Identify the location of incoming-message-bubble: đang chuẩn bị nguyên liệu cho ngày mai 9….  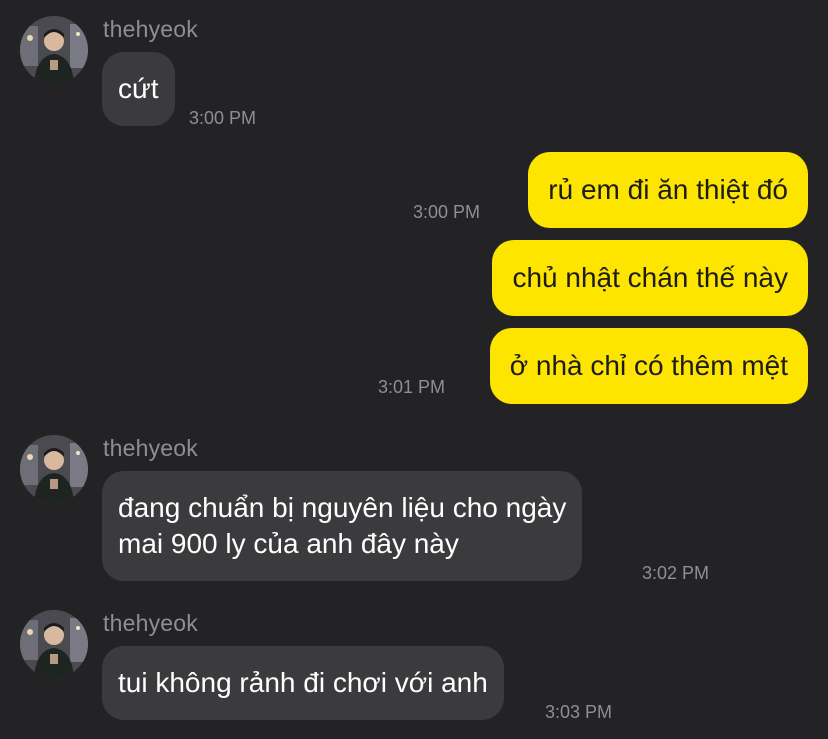
(342, 526).